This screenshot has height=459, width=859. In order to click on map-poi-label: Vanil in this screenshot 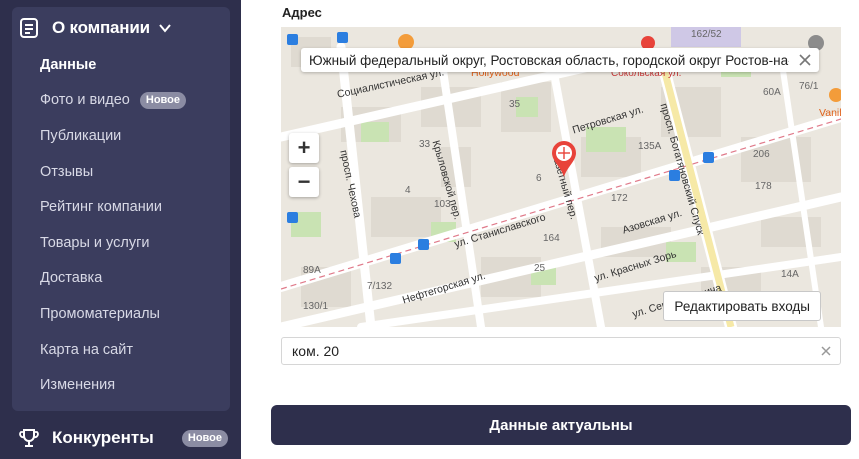, I will do `click(830, 113)`.